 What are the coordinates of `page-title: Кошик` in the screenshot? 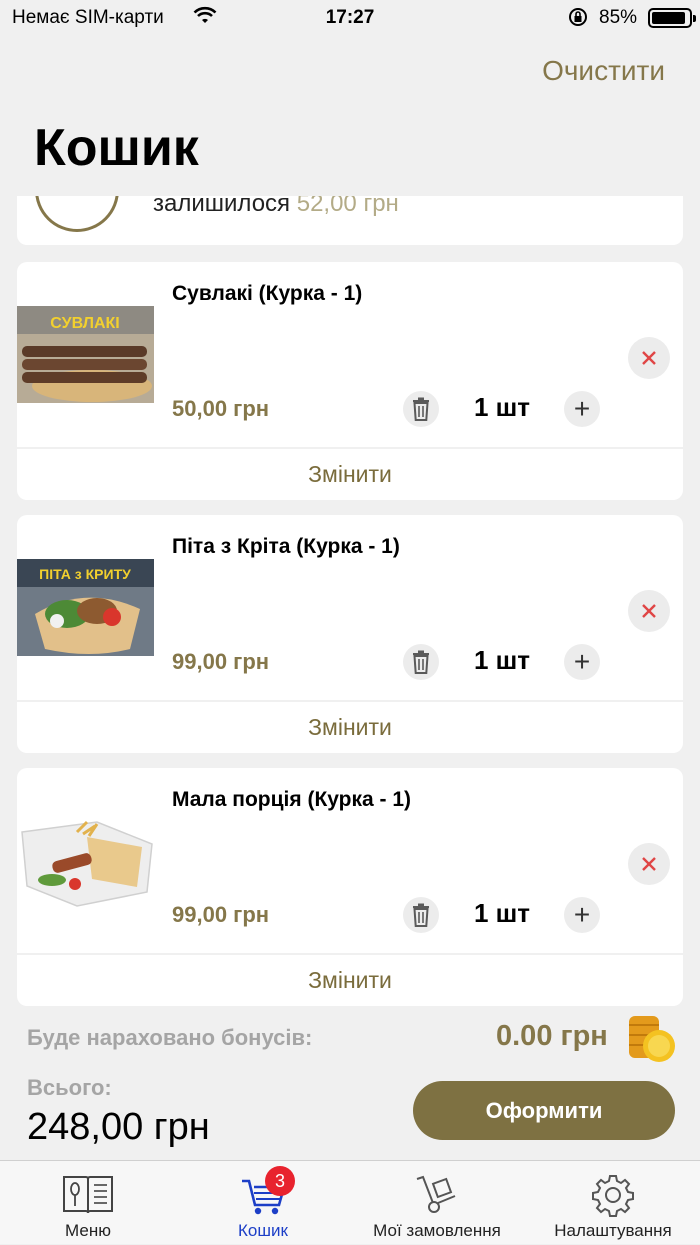 It's located at (116, 148).